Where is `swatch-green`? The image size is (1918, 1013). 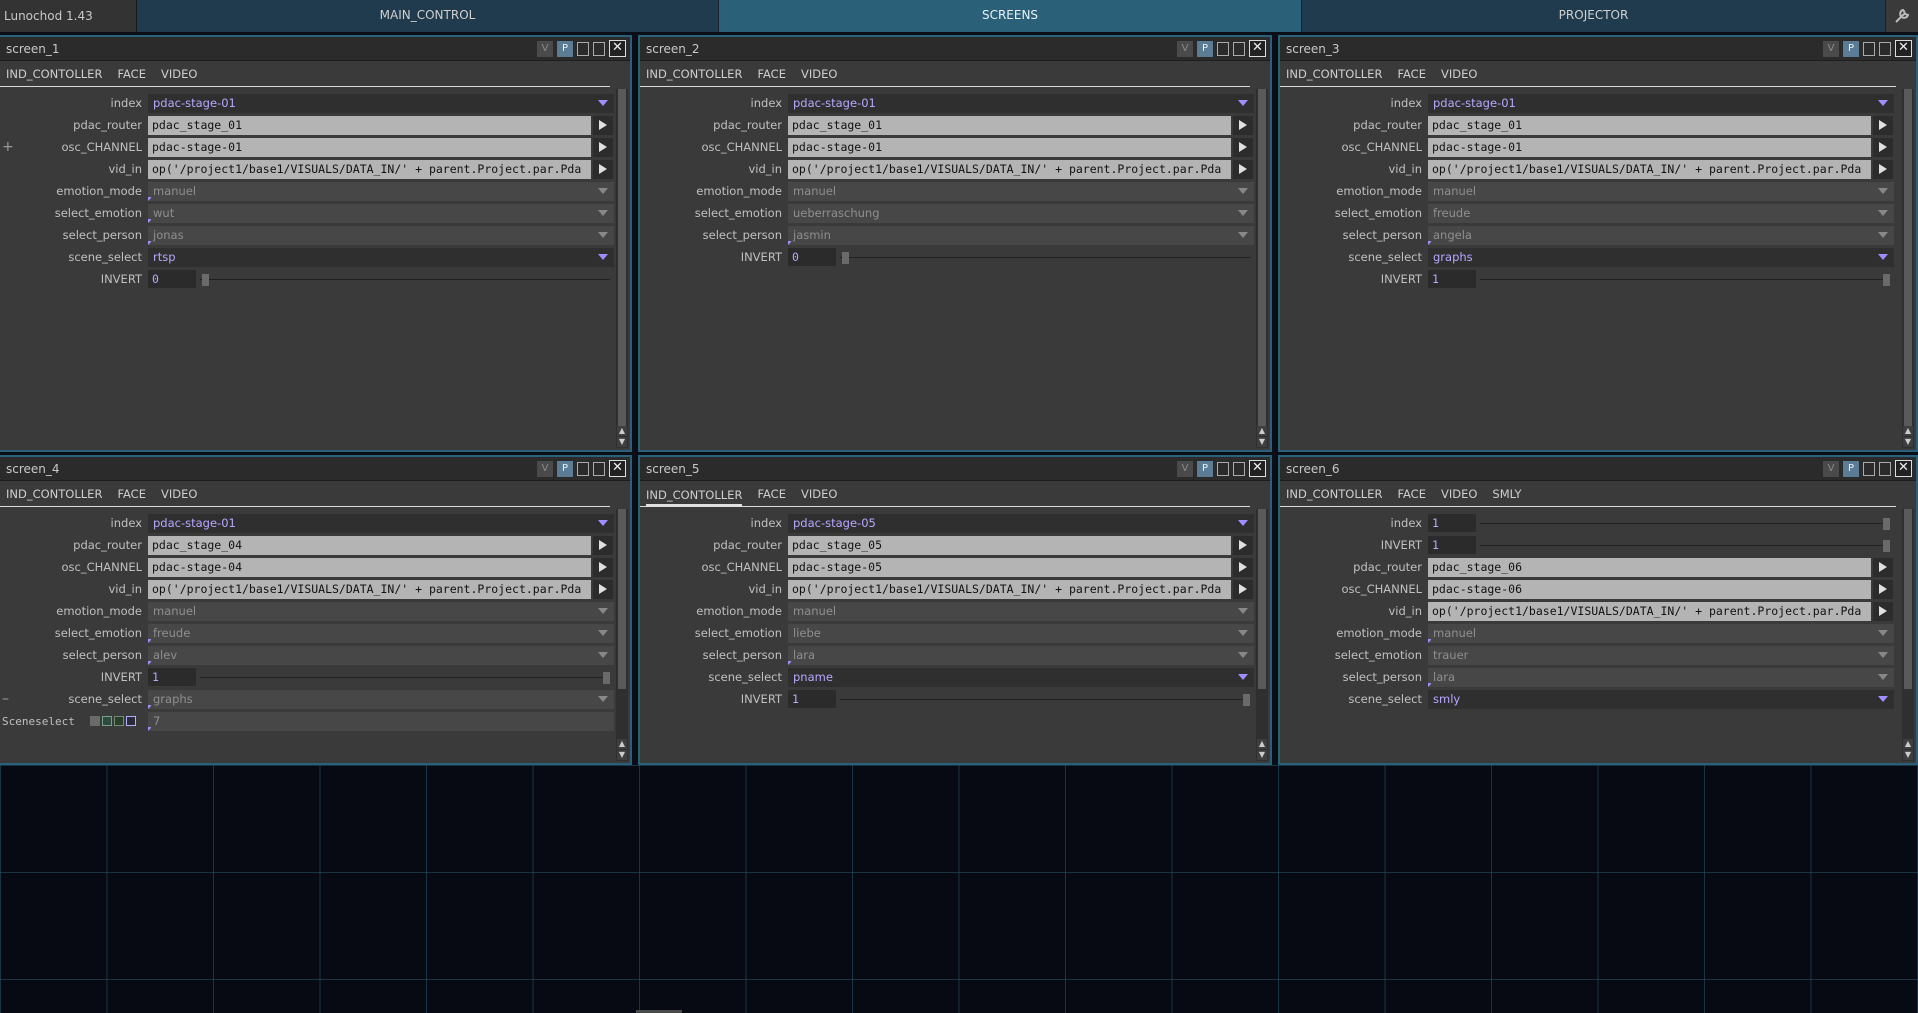 swatch-green is located at coordinates (107, 721).